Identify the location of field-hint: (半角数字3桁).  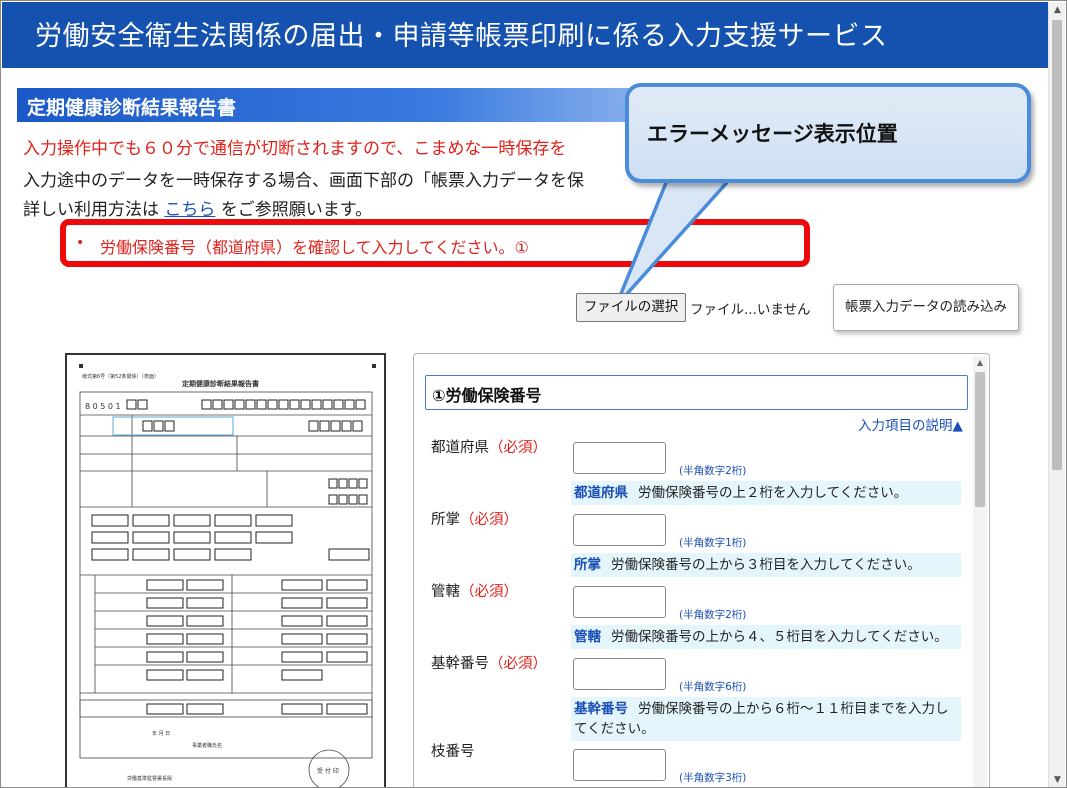
(713, 778).